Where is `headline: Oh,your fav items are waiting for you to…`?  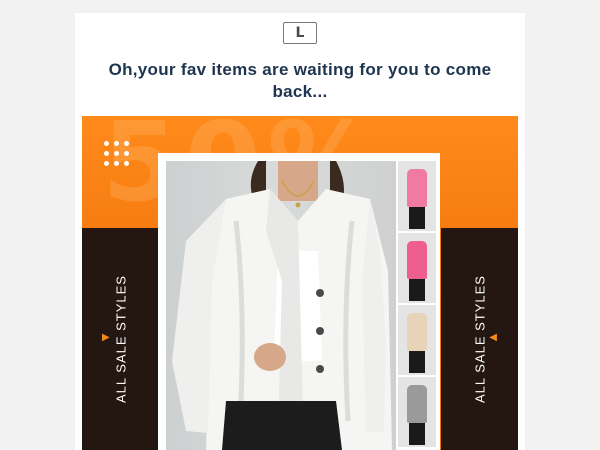 headline: Oh,your fav items are waiting for you to… is located at coordinates (300, 80).